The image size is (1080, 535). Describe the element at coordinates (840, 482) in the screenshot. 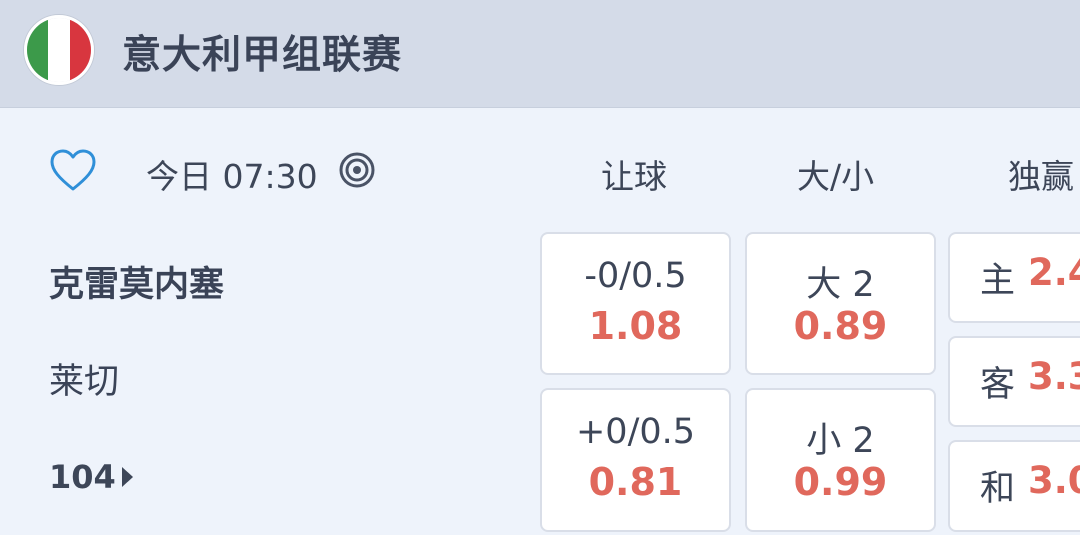

I see `over-under-price: 0.99` at that location.